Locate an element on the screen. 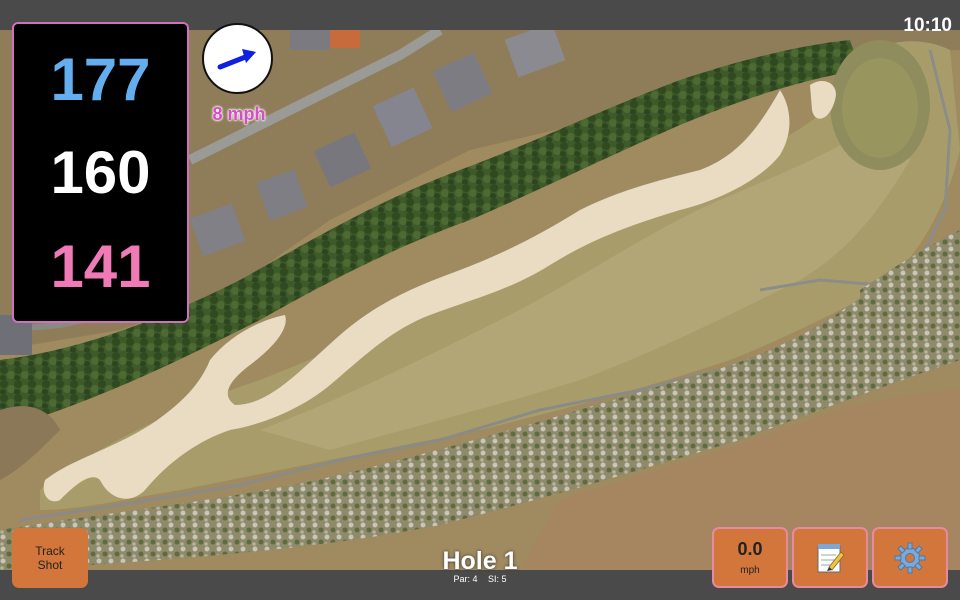  distance-middle: 160 is located at coordinates (100, 172).